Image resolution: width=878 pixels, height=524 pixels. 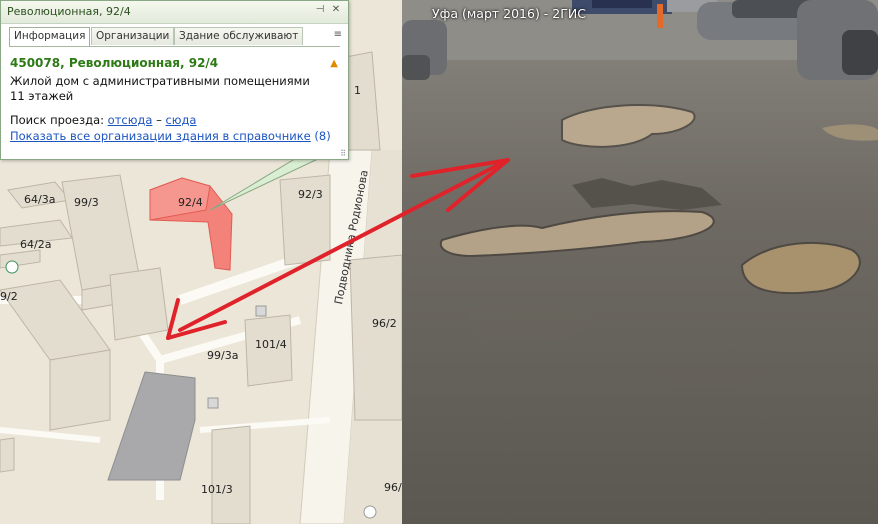 I want to click on building-label: 92/3, so click(x=310, y=194).